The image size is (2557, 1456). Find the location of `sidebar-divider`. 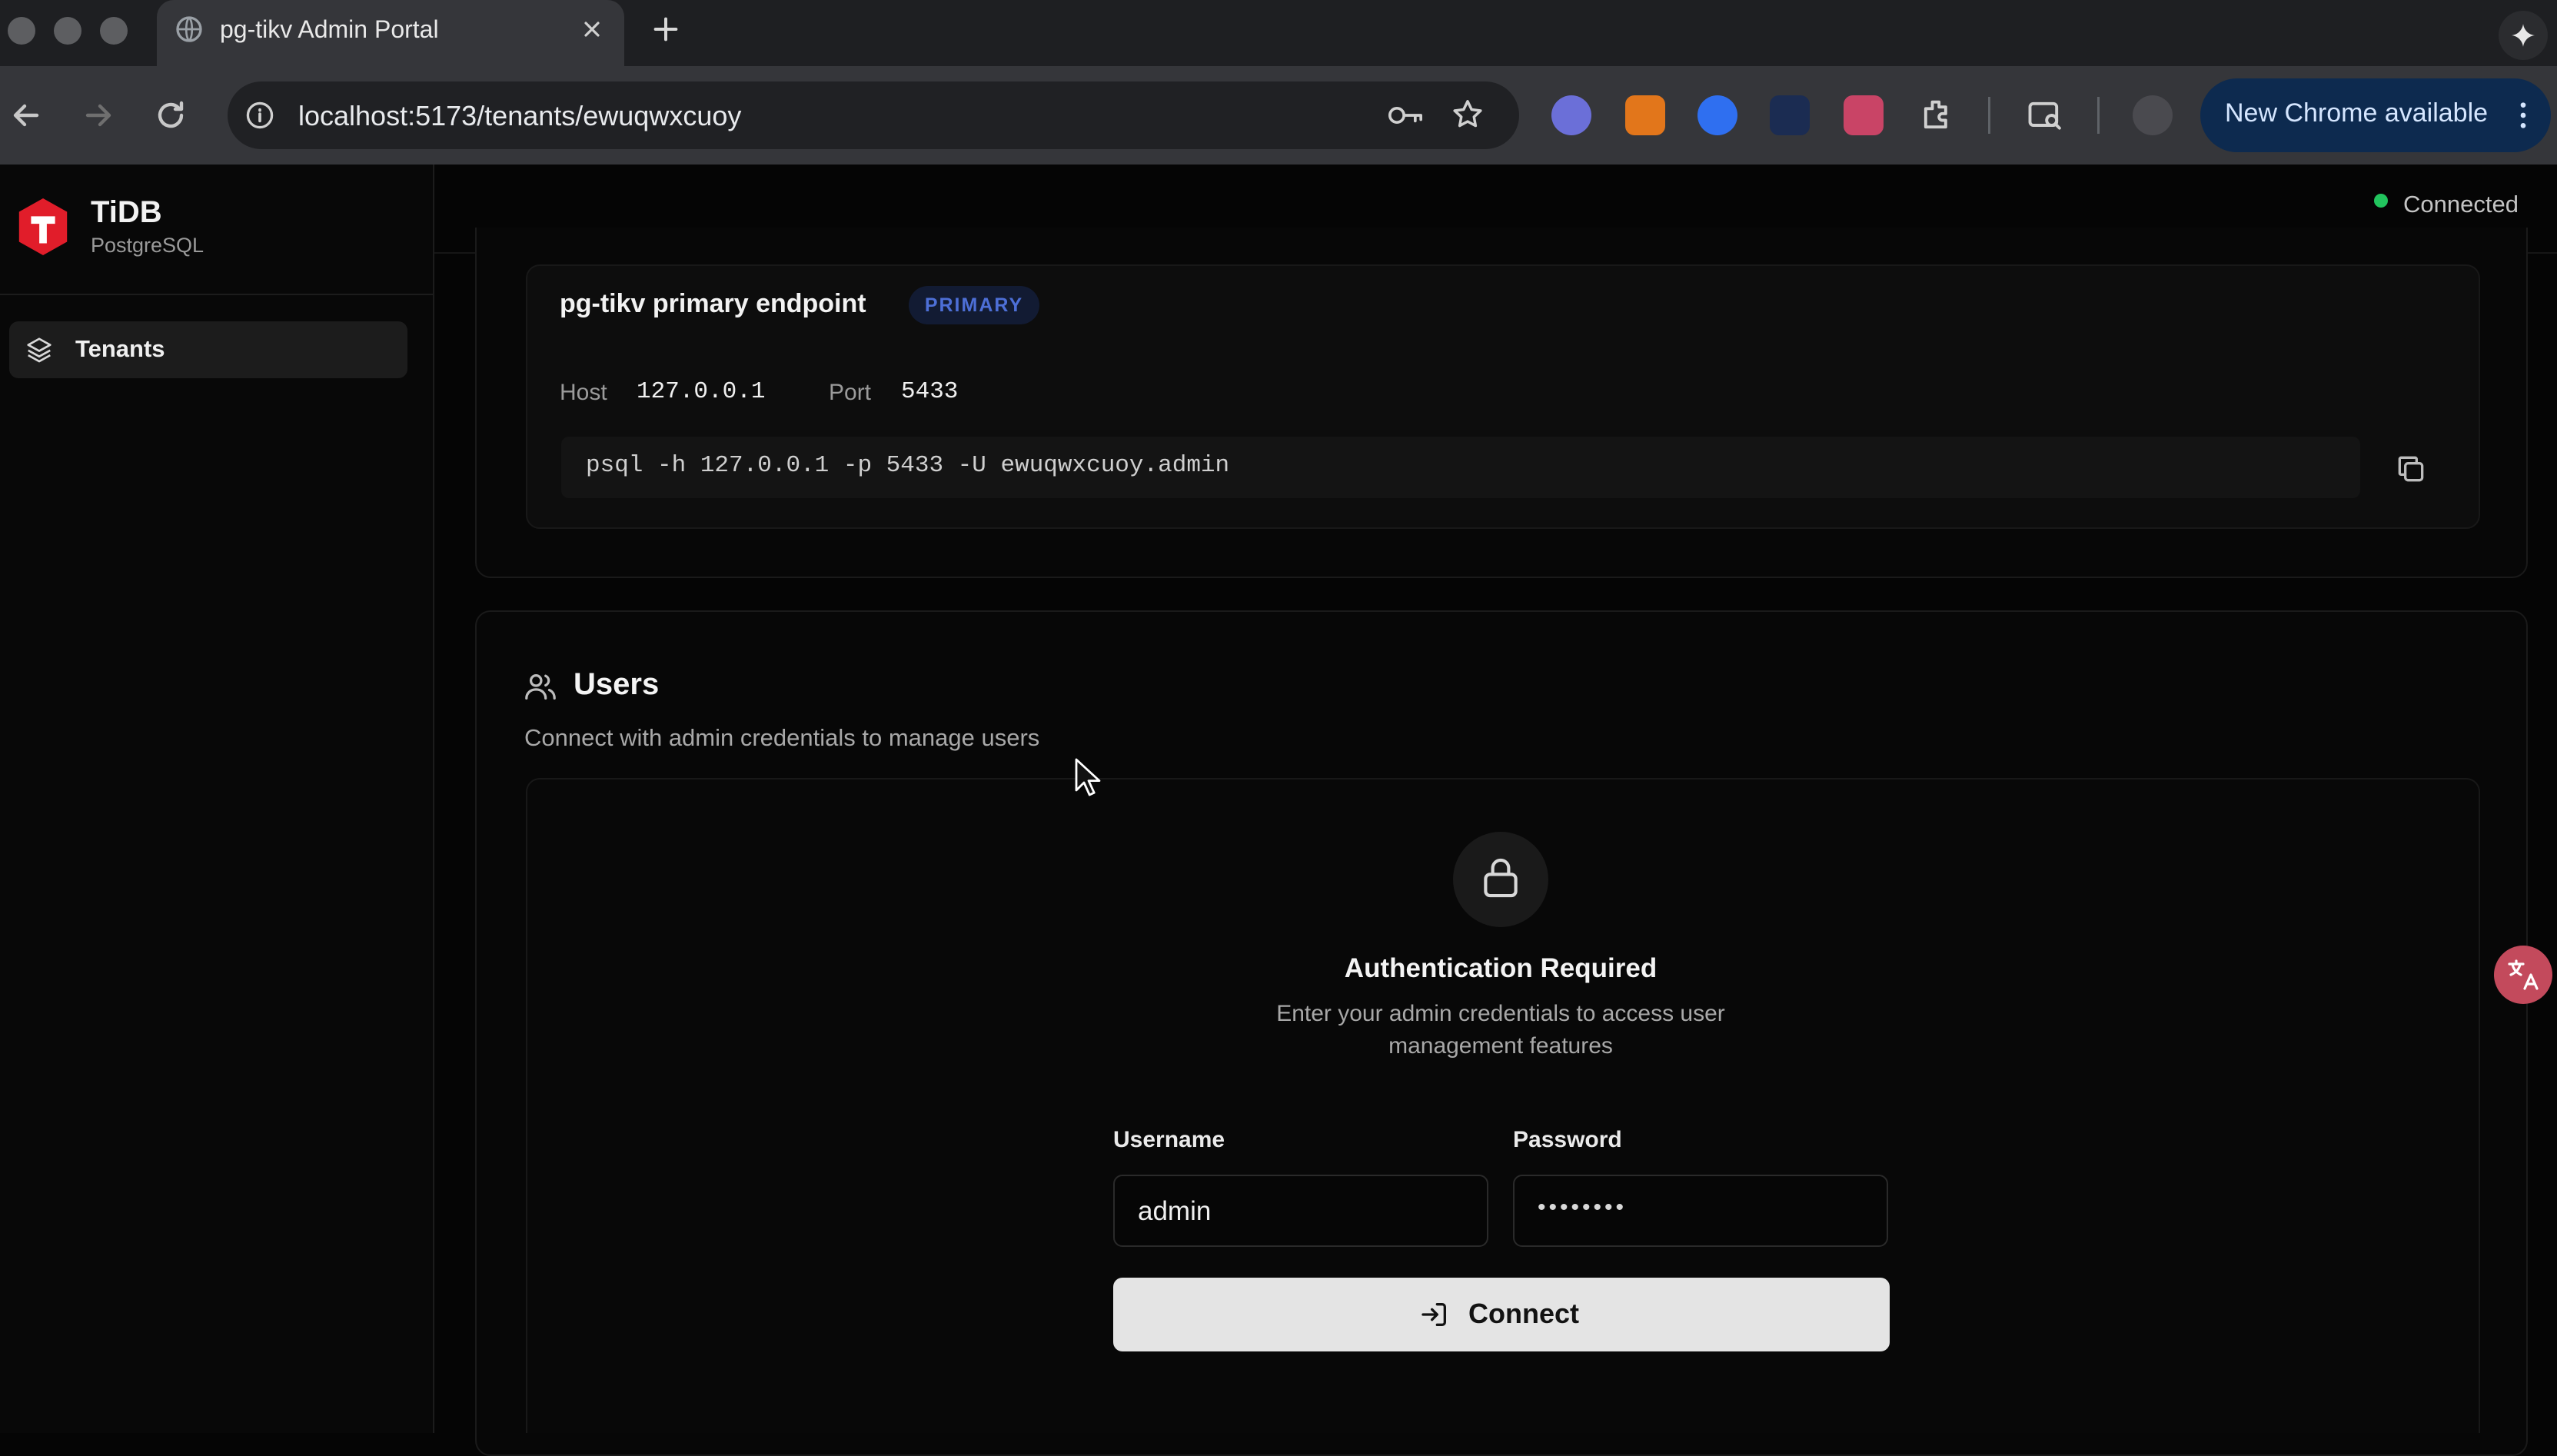

sidebar-divider is located at coordinates (217, 294).